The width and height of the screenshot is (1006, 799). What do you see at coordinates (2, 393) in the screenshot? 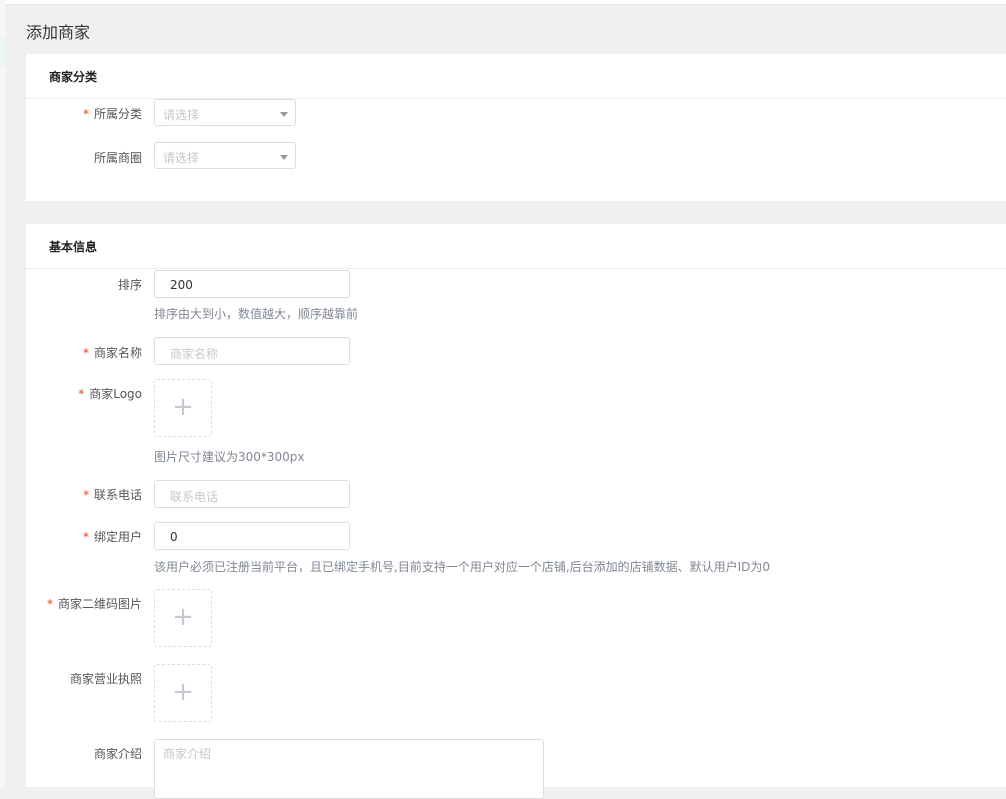
I see `side-menu-edge` at bounding box center [2, 393].